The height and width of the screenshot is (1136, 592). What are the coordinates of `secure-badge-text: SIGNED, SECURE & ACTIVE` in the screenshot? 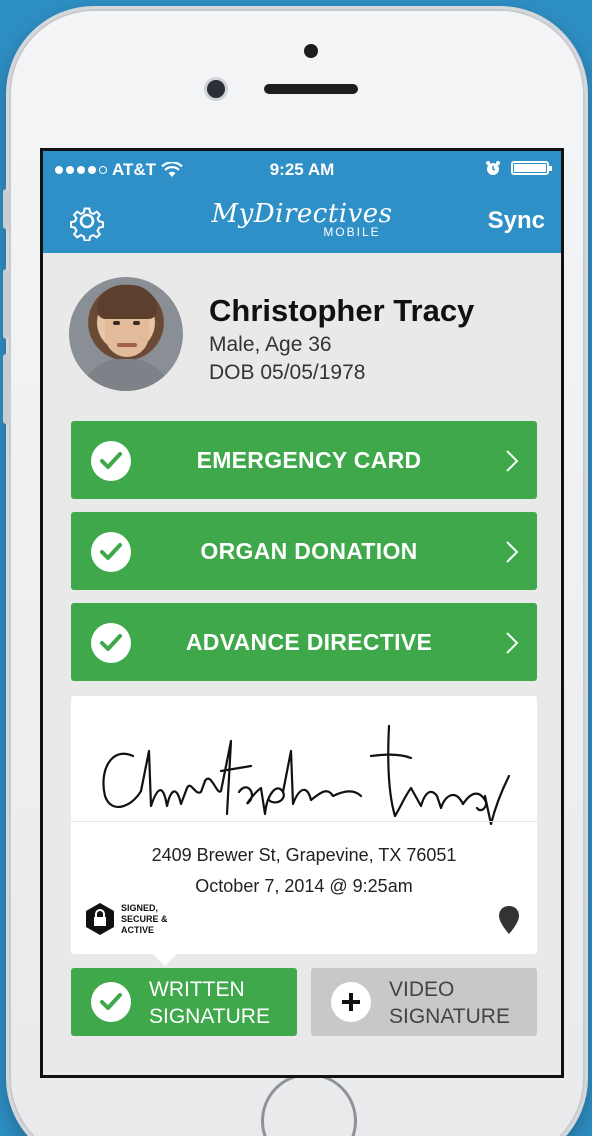 It's located at (144, 918).